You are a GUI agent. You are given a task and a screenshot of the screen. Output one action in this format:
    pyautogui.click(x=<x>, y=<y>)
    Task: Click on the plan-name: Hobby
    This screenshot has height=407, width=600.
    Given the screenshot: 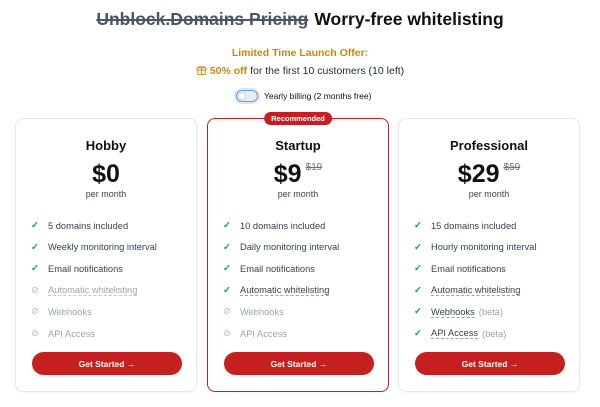 What is the action you would take?
    pyautogui.click(x=106, y=145)
    